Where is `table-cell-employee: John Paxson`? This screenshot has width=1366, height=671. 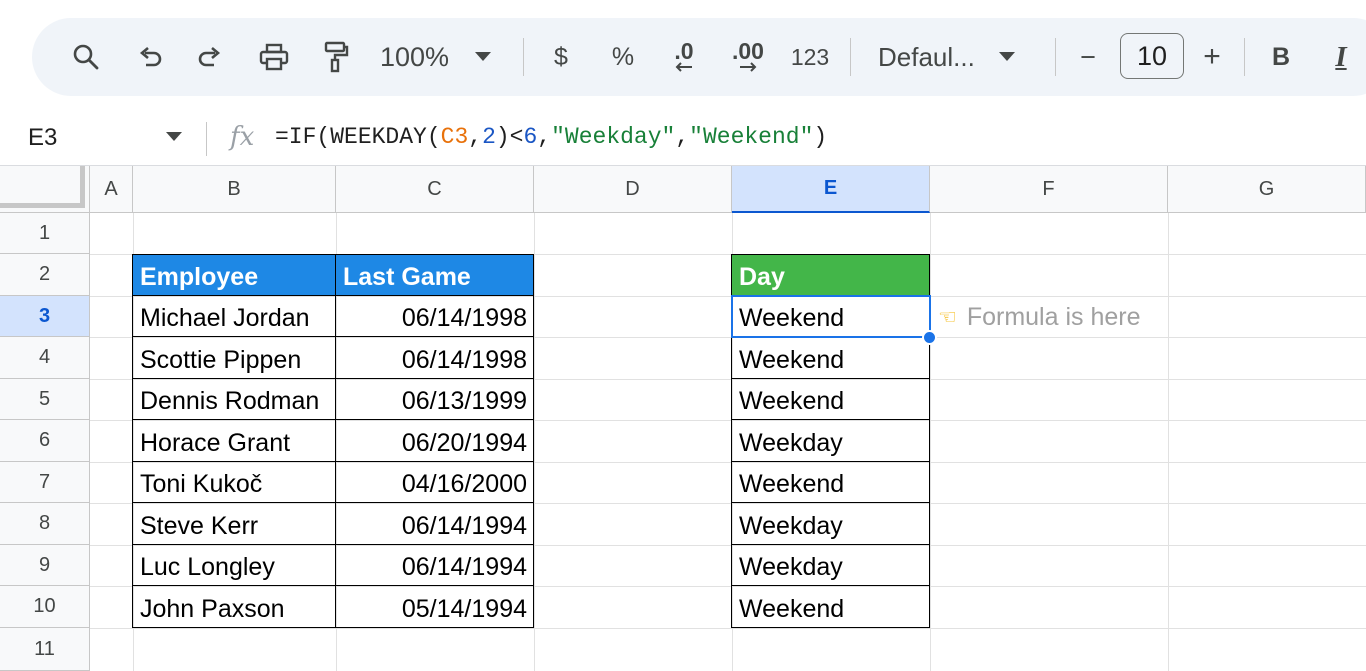
table-cell-employee: John Paxson is located at coordinates (234, 606).